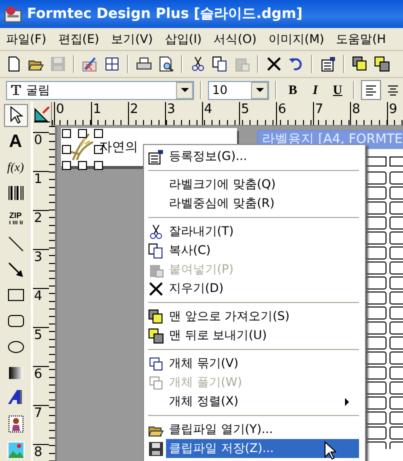  Describe the element at coordinates (393, 109) in the screenshot. I see `ruler-number: 9` at that location.